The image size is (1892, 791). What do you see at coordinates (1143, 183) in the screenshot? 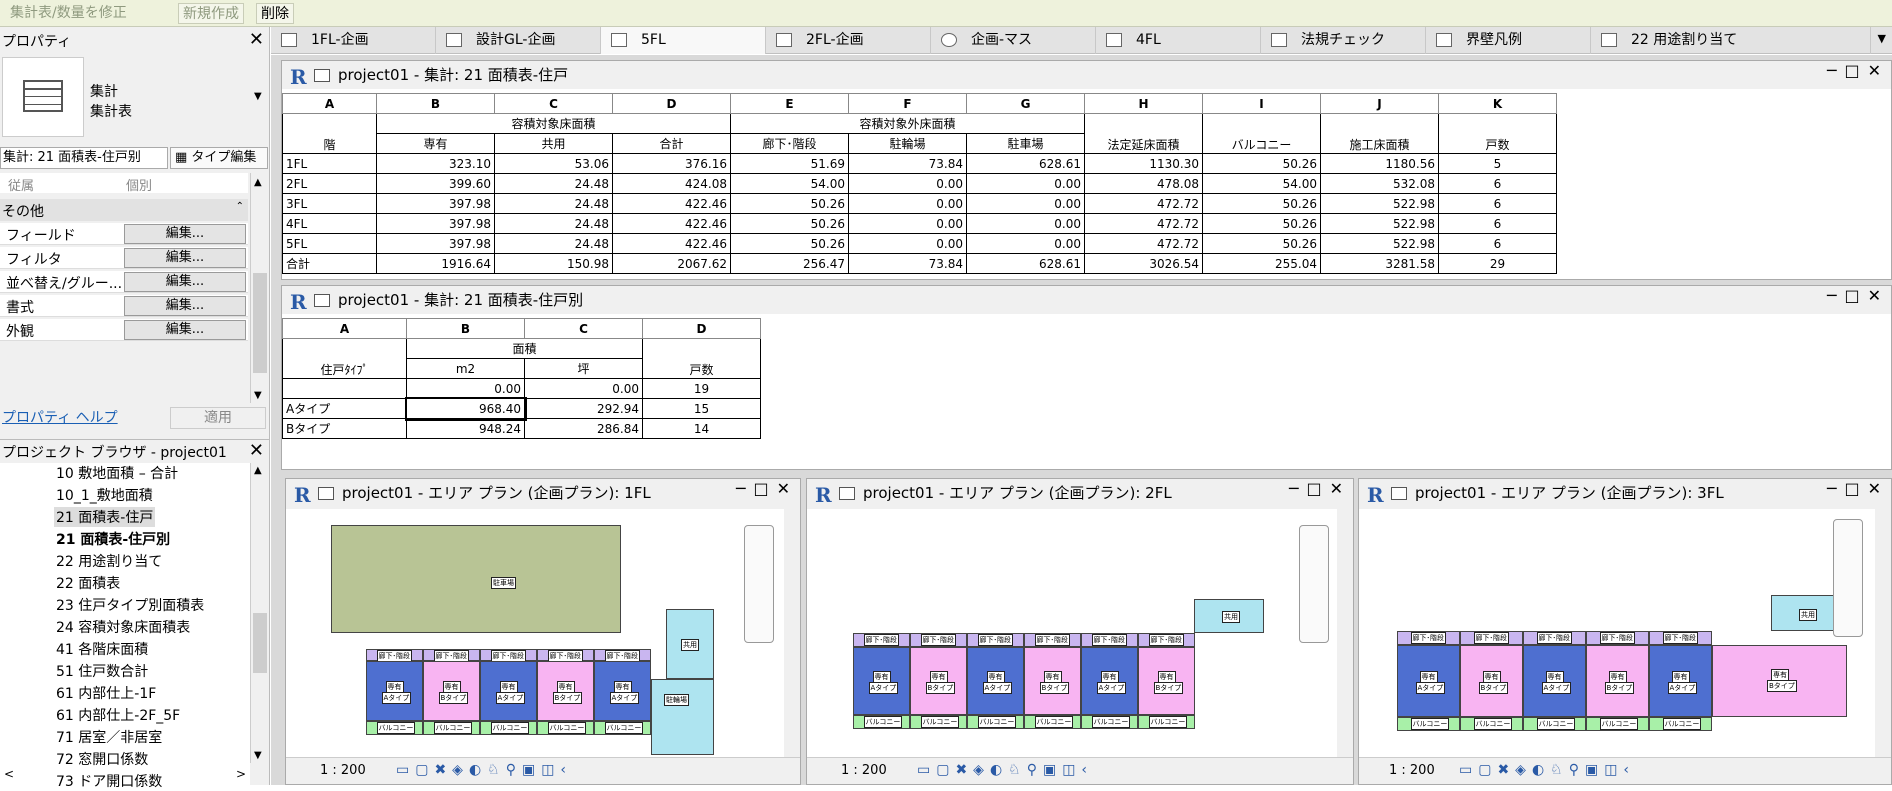
I see `table-cell: 478.08` at bounding box center [1143, 183].